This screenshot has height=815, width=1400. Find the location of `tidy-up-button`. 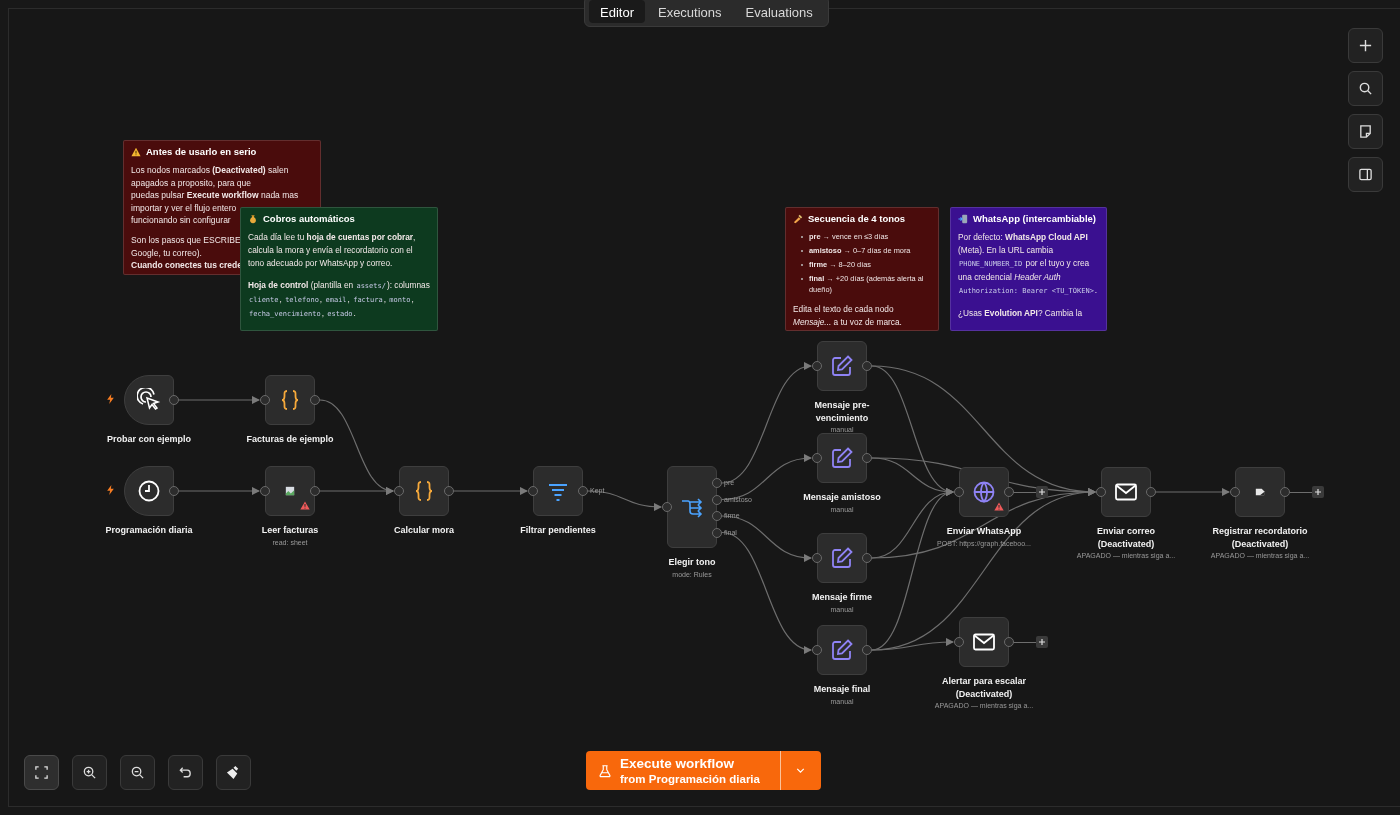

tidy-up-button is located at coordinates (233, 772).